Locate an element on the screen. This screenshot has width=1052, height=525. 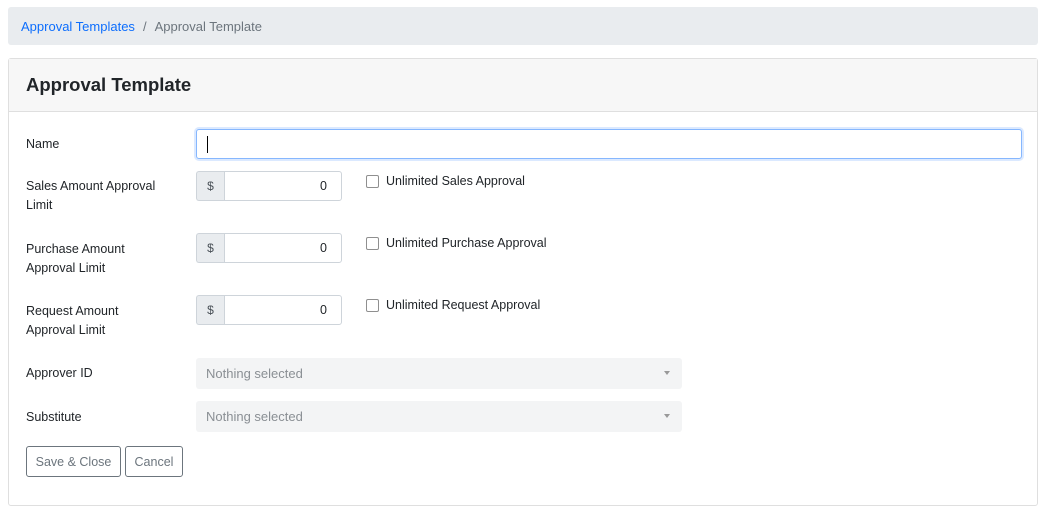
purchase-limit-input: 0 is located at coordinates (283, 248).